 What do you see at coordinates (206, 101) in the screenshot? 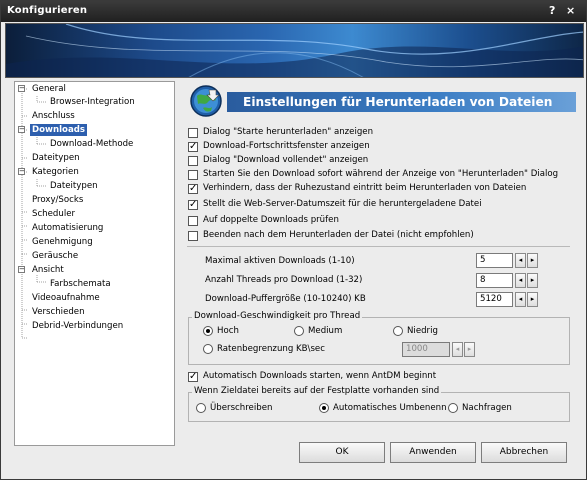
I see `globe-download-icon` at bounding box center [206, 101].